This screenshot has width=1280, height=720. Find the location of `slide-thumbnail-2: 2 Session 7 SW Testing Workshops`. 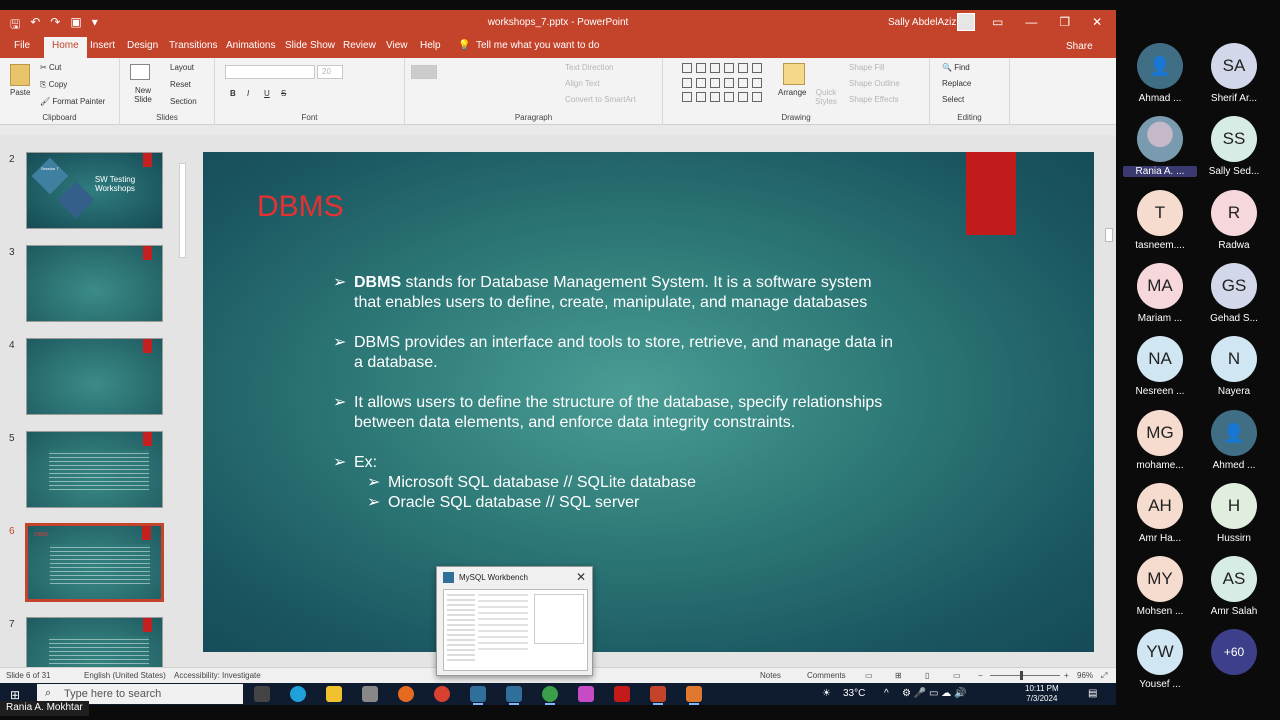

slide-thumbnail-2: 2 Session 7 SW Testing Workshops is located at coordinates (90, 192).